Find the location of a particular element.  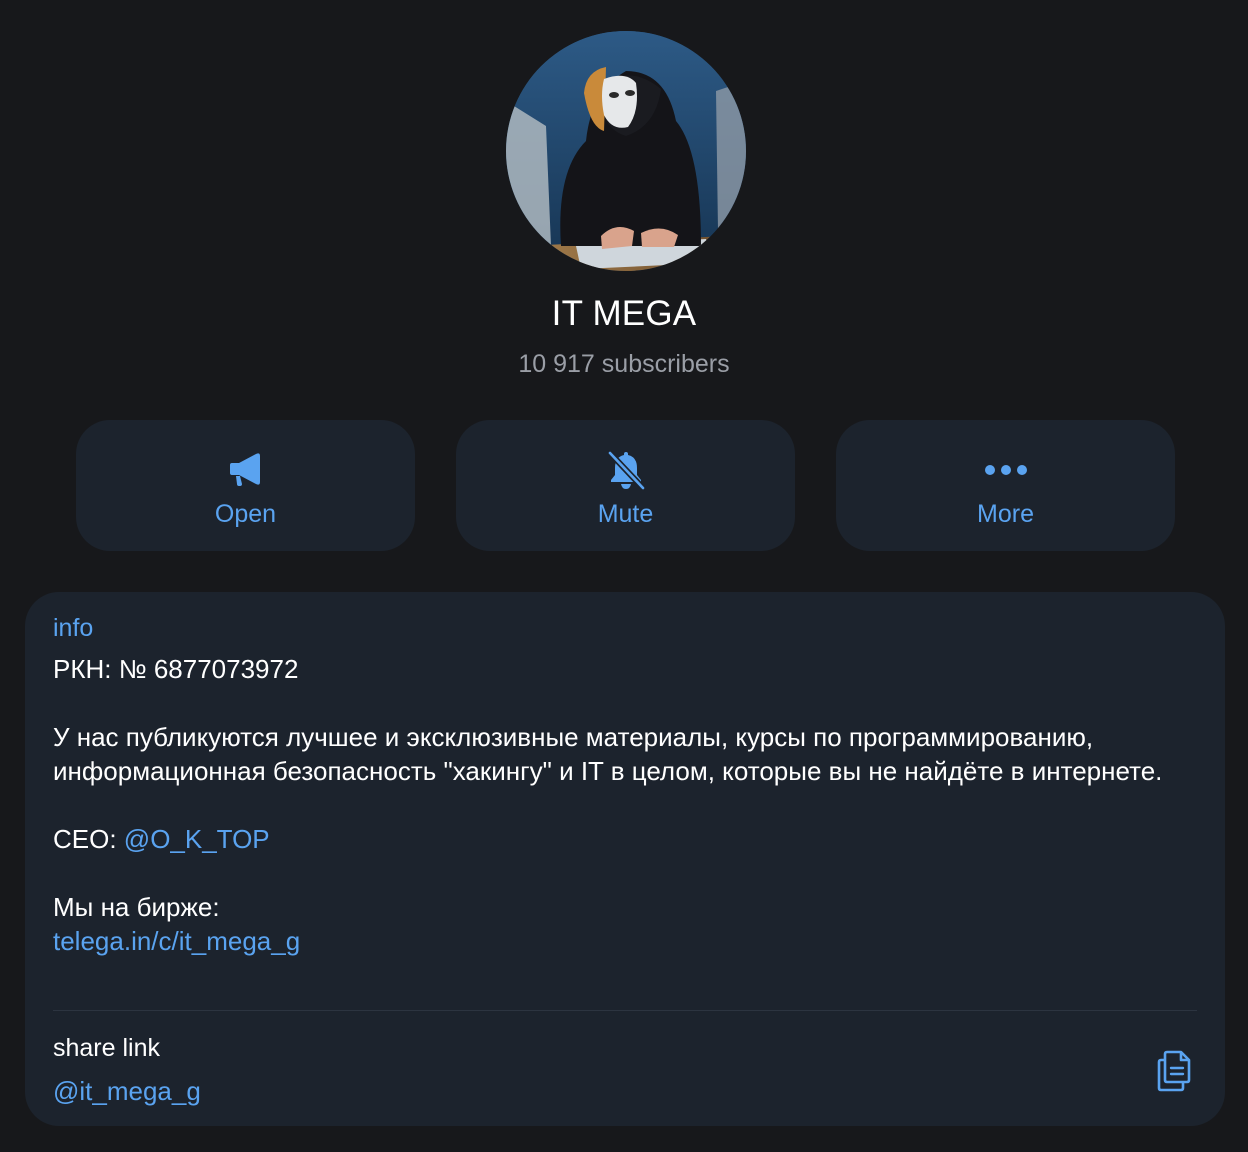

action-bar: Open Mute More is located at coordinates (626, 485).